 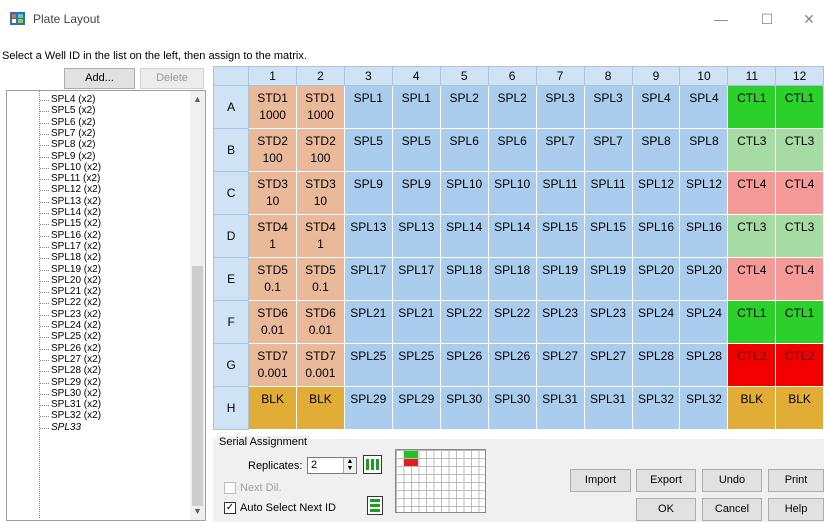 What do you see at coordinates (70, 415) in the screenshot?
I see `list-item: SPL32 (x2)` at bounding box center [70, 415].